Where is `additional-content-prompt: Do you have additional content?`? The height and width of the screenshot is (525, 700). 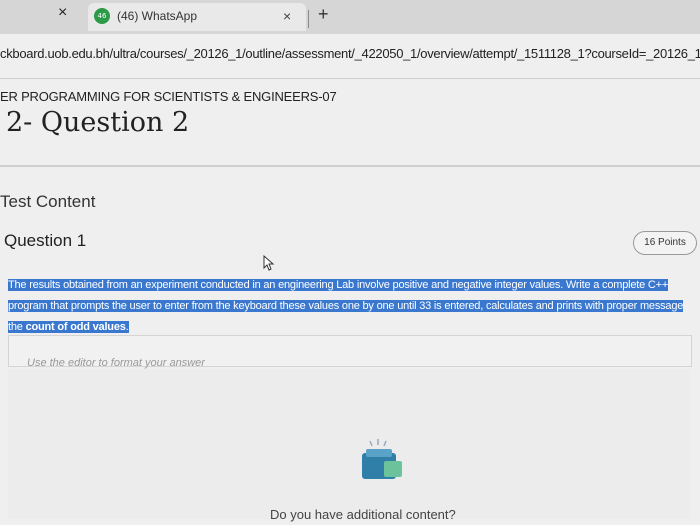 additional-content-prompt: Do you have additional content? is located at coordinates (363, 514).